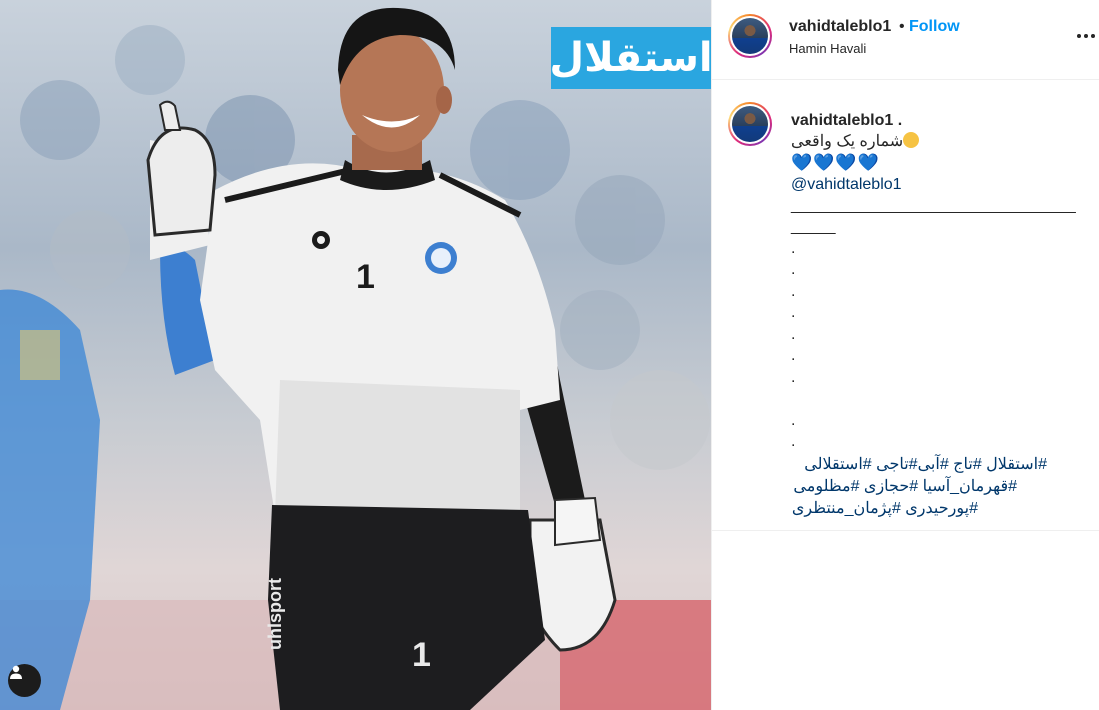 The image size is (1099, 710). Describe the element at coordinates (835, 162) in the screenshot. I see `caption-hearts: 💙💙💙💙` at that location.